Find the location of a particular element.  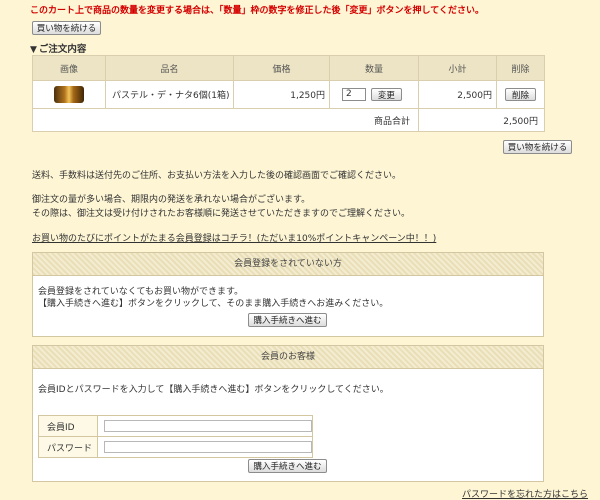

member-id-row: 会員ID is located at coordinates (175, 426).